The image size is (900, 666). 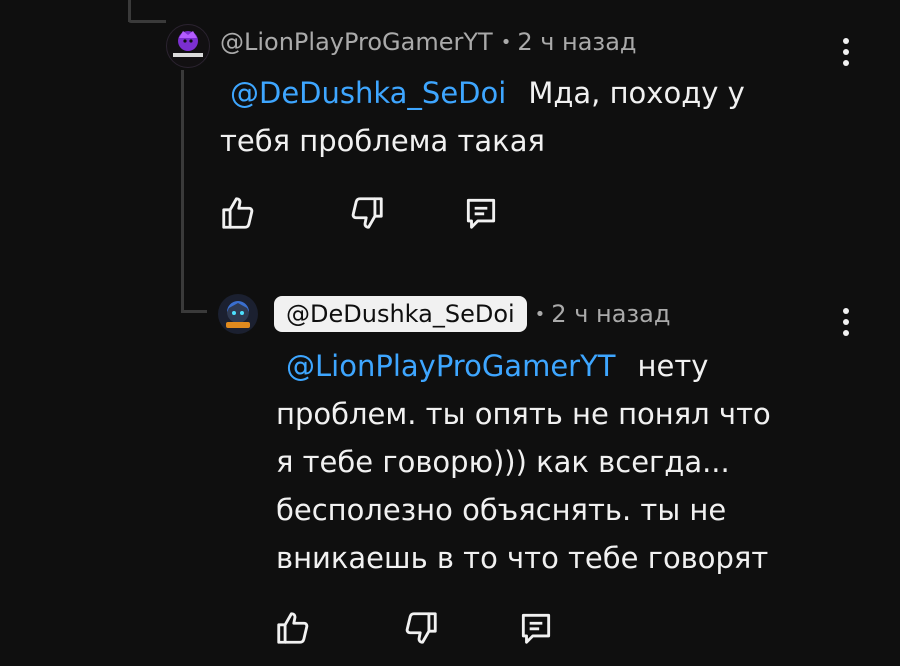 I want to click on avatar-dedushka, so click(x=238, y=314).